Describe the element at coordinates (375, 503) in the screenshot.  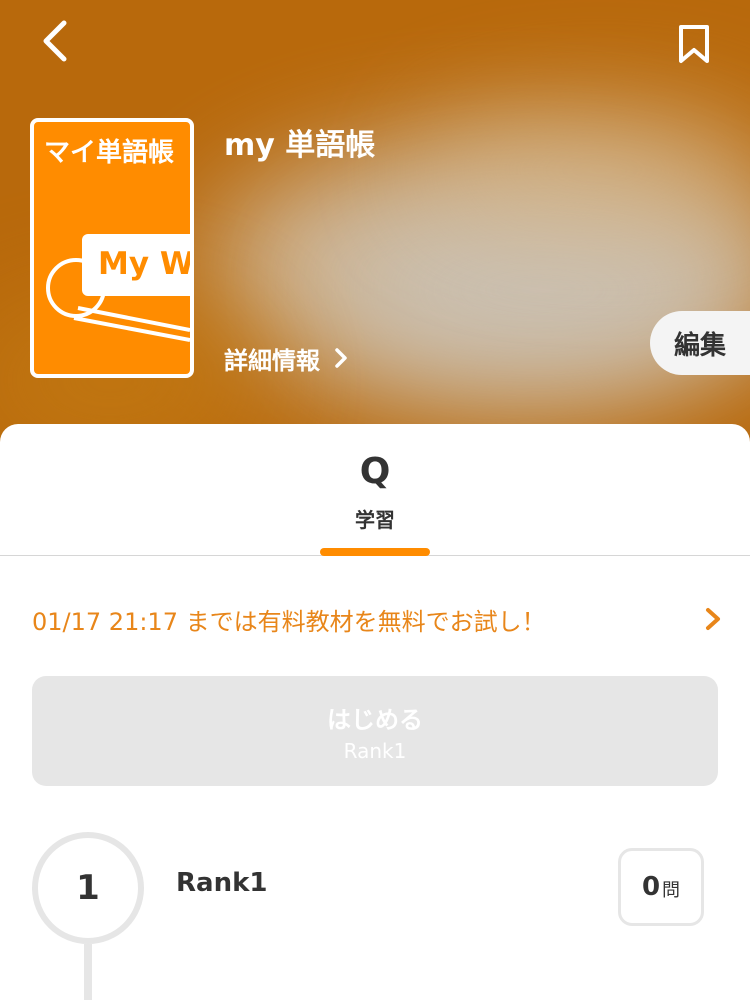
I see `tab-study: Q 学習` at that location.